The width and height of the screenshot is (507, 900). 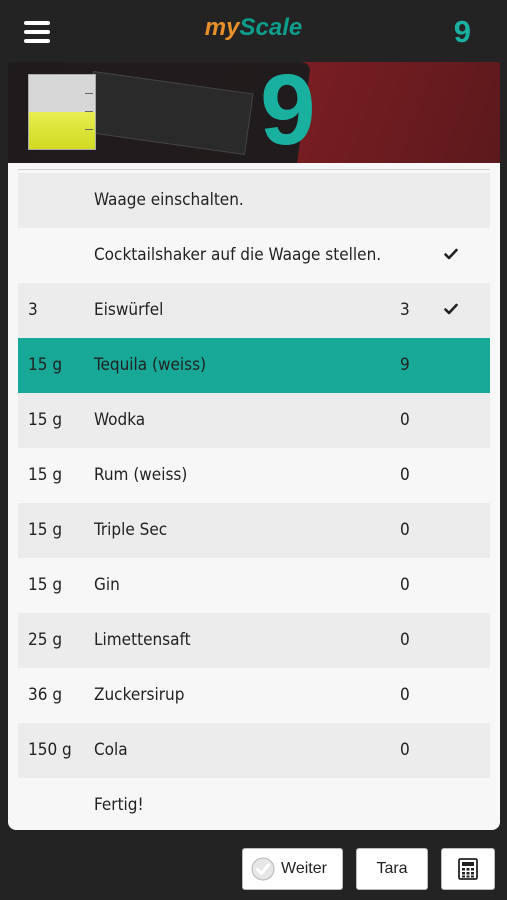 What do you see at coordinates (120, 420) in the screenshot?
I see `item-name: Wodka` at bounding box center [120, 420].